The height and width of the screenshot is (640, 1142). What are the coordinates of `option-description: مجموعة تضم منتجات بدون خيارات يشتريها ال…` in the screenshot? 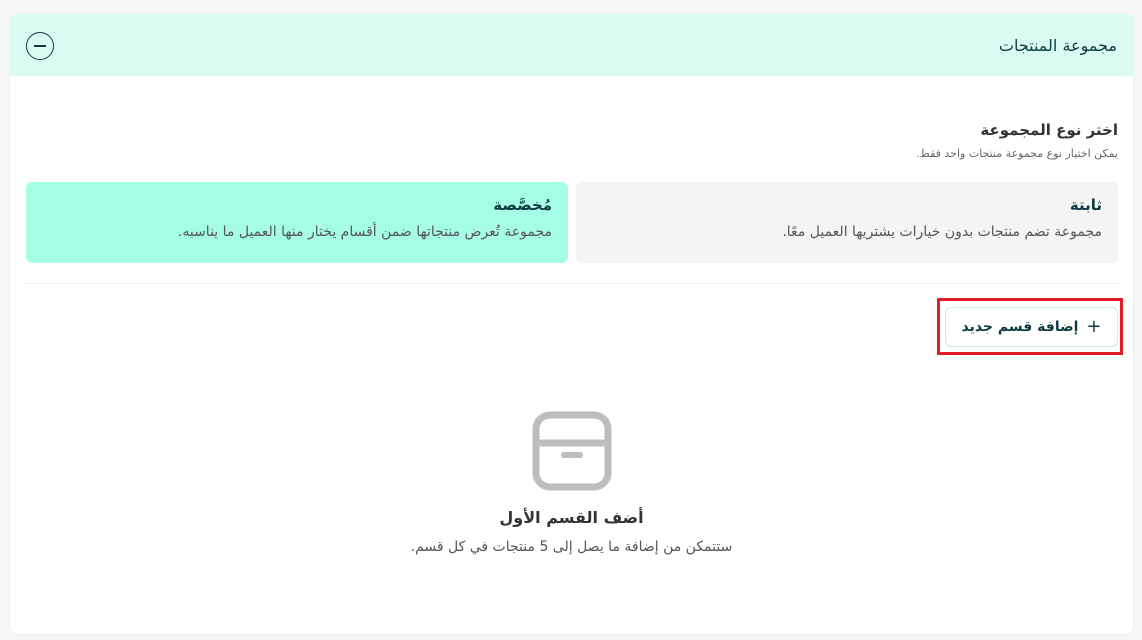 It's located at (942, 232).